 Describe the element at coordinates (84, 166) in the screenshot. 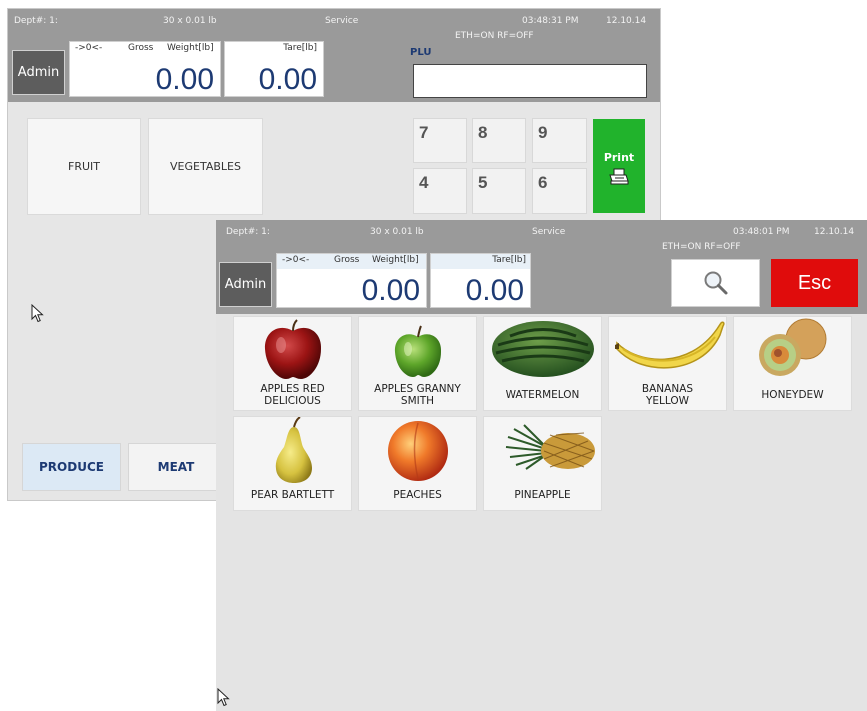

I see `category-fruit: FRUIT` at that location.